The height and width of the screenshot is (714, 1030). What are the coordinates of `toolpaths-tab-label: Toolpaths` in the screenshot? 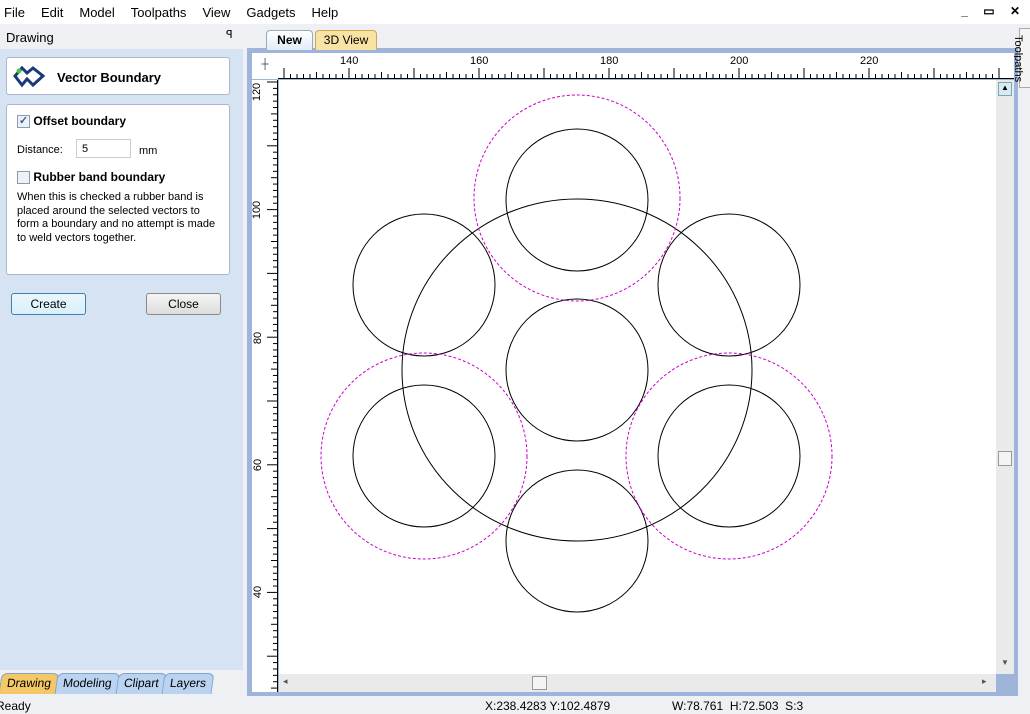 It's located at (1018, 59).